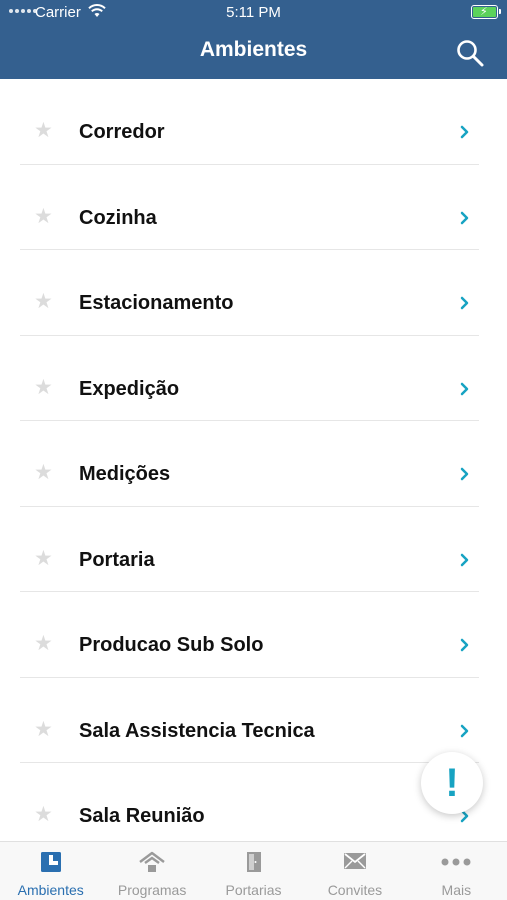 Image resolution: width=507 pixels, height=900 pixels. I want to click on list-item: ★ Cozinha, so click(253, 207).